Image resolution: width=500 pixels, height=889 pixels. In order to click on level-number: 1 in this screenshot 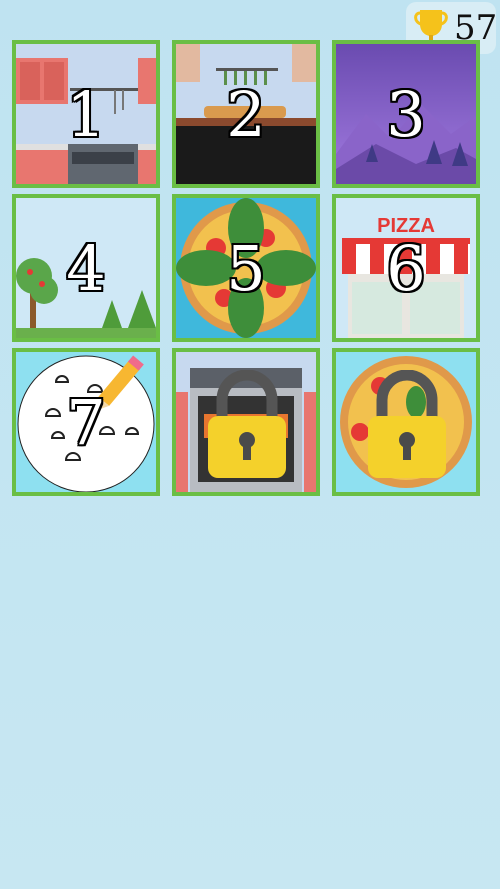, I will do `click(86, 114)`.